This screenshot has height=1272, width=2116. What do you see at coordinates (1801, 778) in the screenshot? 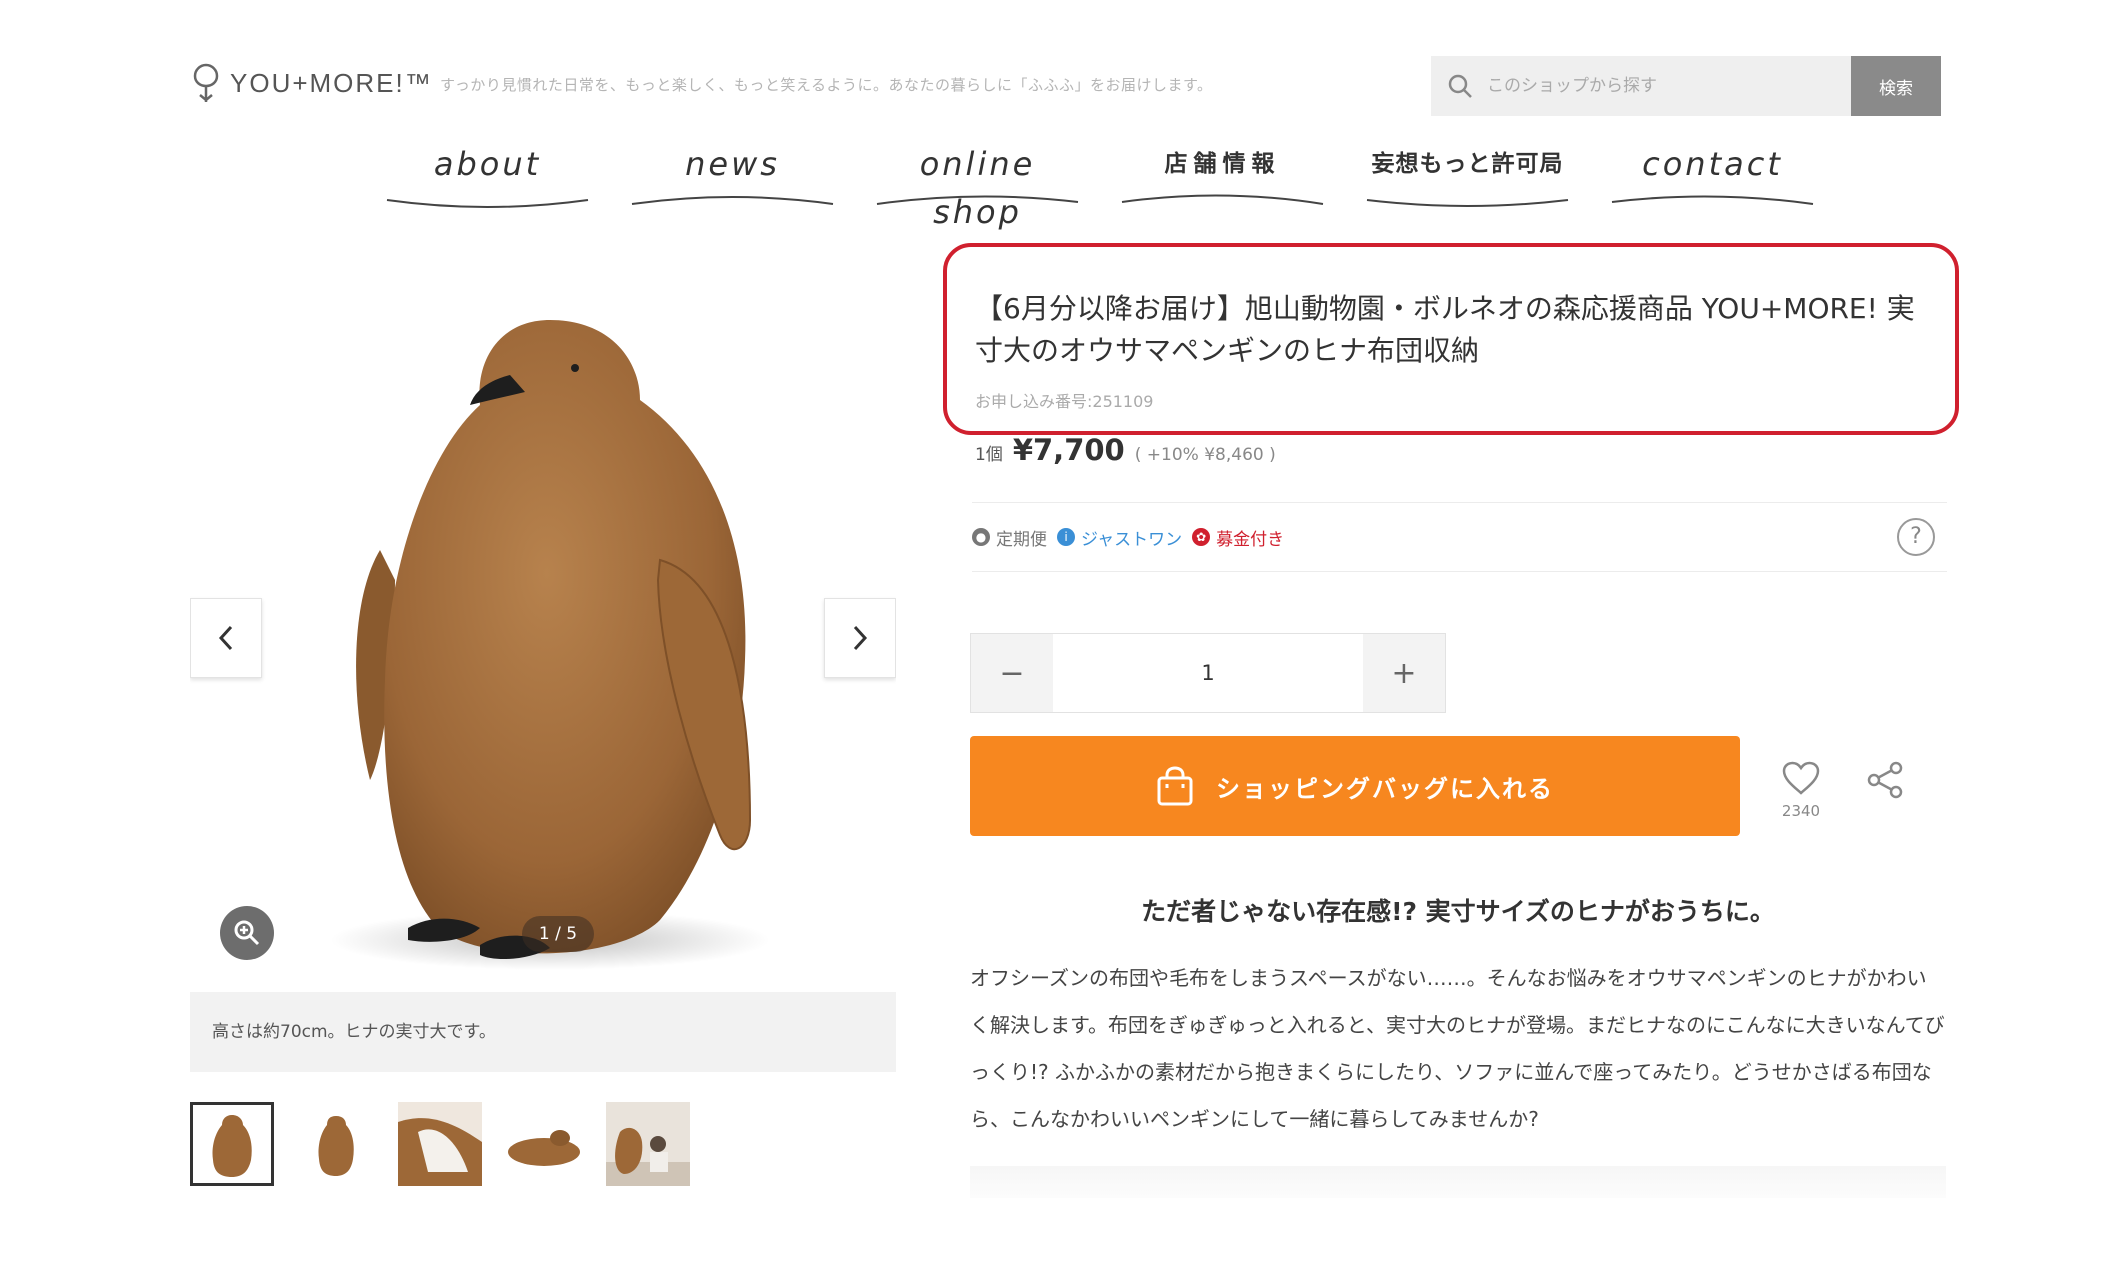
I see `heart-icon` at bounding box center [1801, 778].